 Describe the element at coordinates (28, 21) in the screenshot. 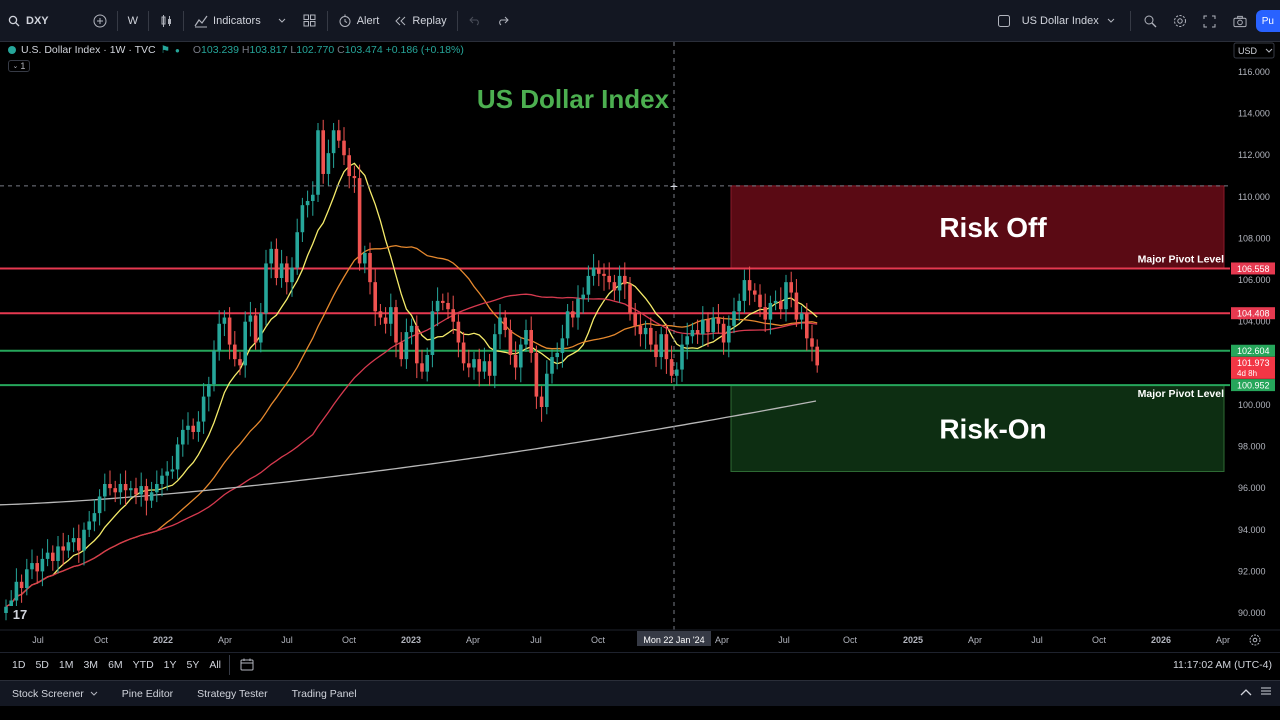

I see `symbol-search: DXY` at that location.